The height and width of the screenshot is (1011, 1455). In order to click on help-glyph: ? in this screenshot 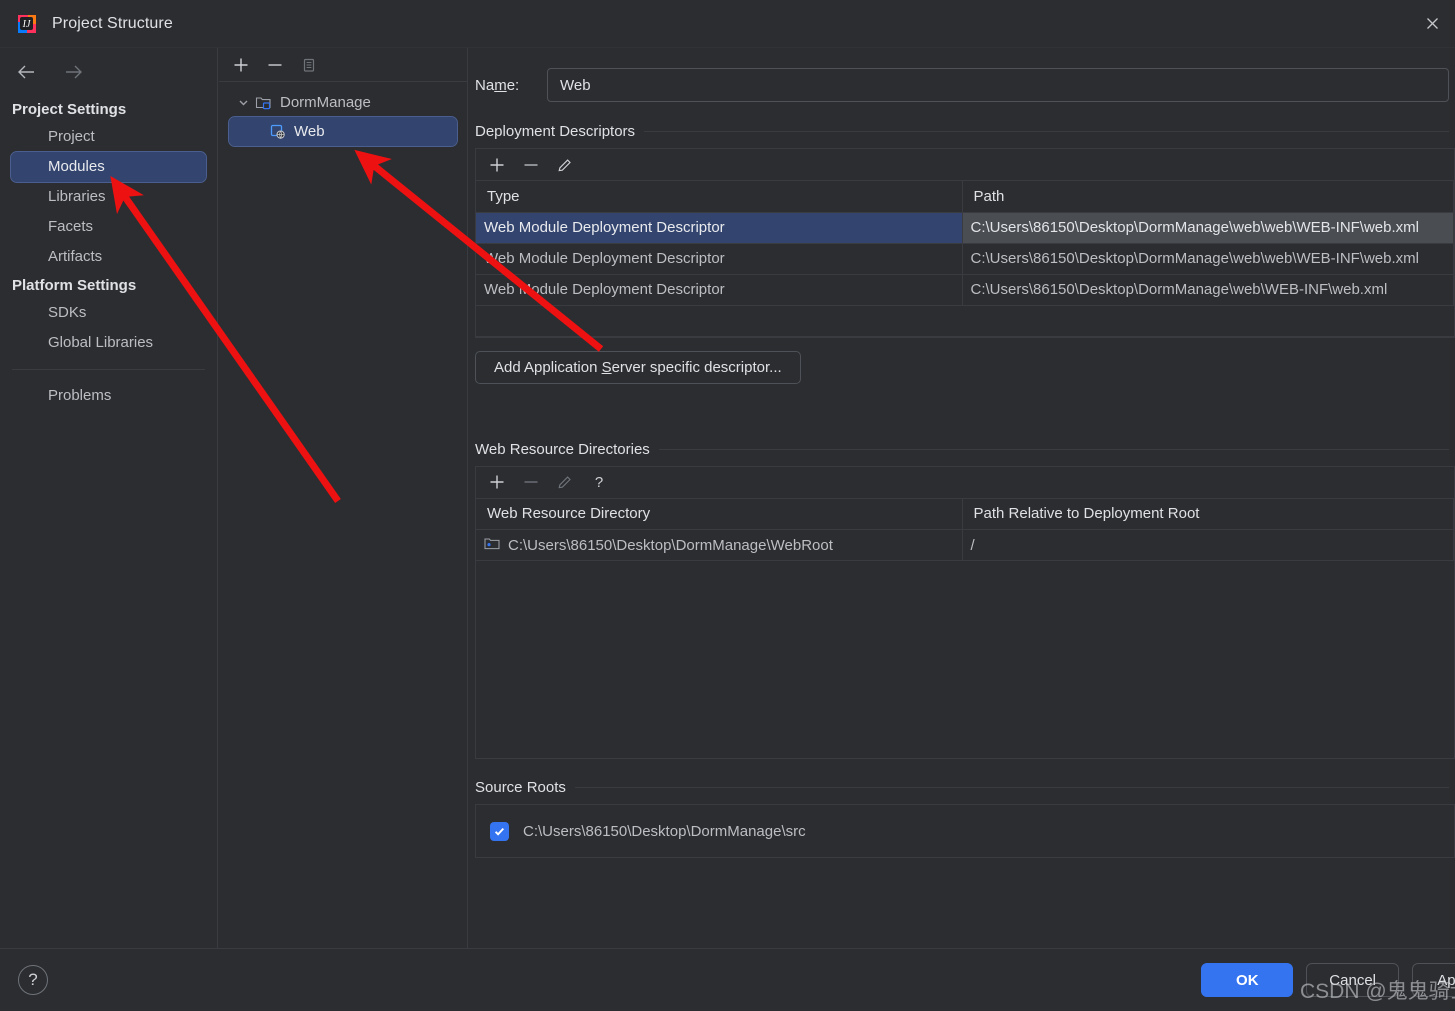, I will do `click(33, 979)`.